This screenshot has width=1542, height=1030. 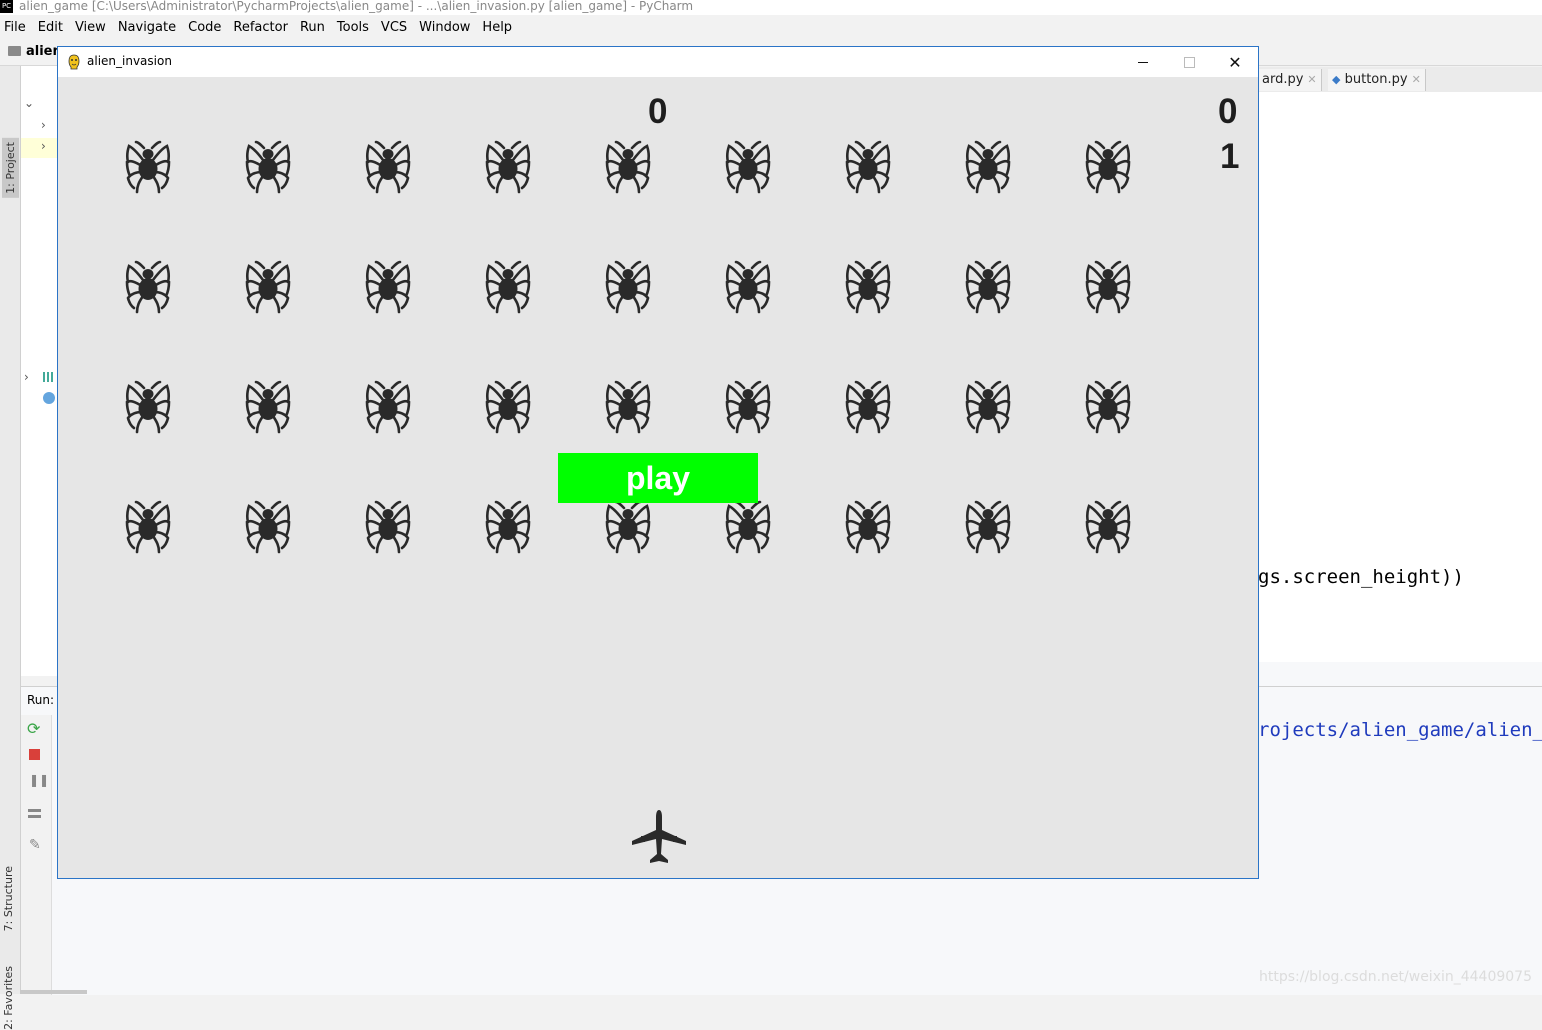 I want to click on menu-run: Run, so click(x=312, y=28).